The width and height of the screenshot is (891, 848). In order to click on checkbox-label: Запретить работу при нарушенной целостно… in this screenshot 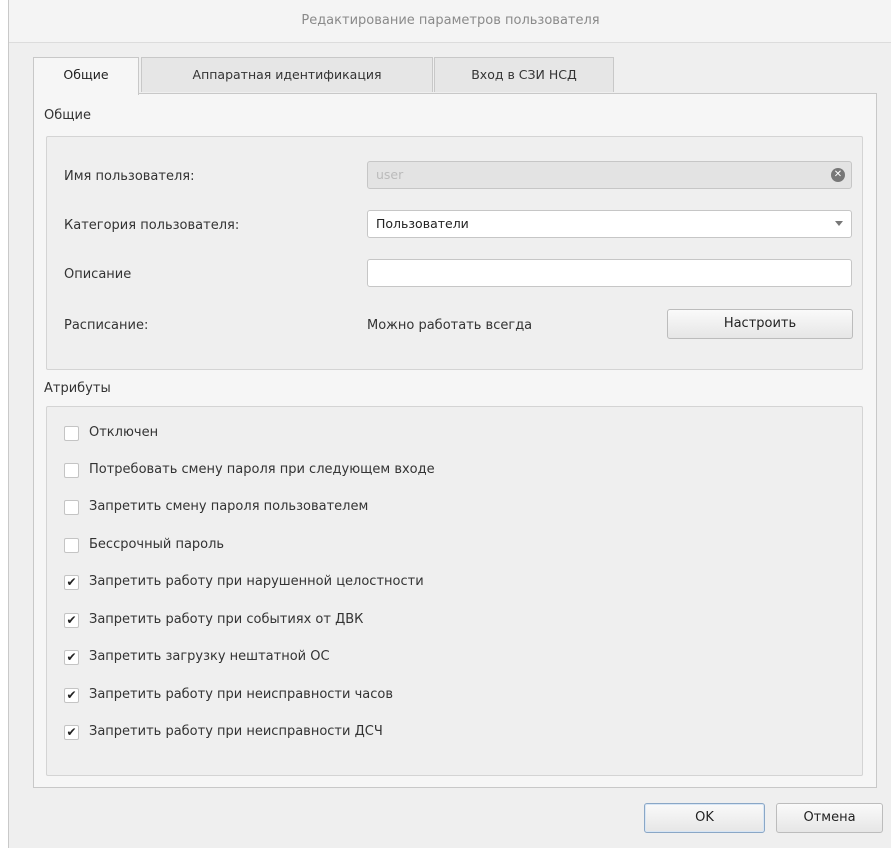, I will do `click(256, 581)`.